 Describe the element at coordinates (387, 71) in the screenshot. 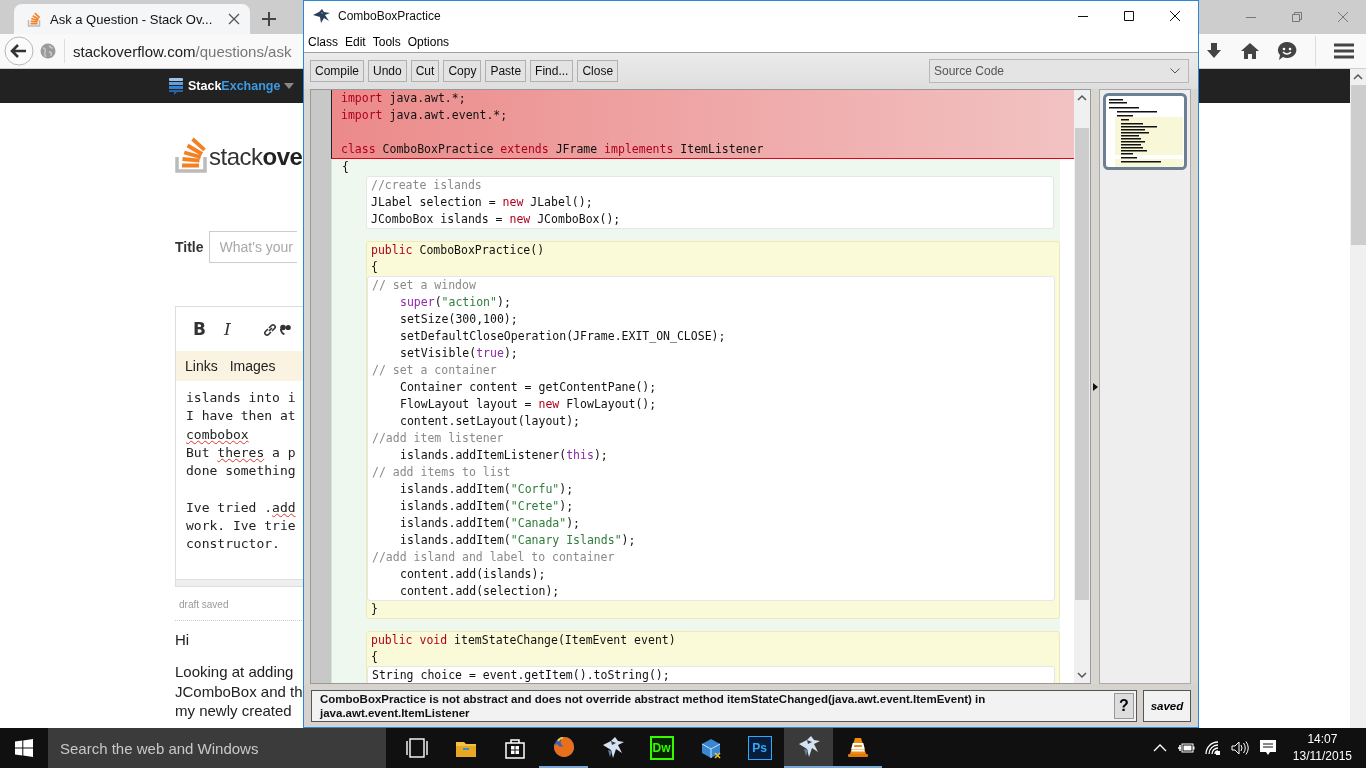

I see `toolbar-button: Undo` at that location.